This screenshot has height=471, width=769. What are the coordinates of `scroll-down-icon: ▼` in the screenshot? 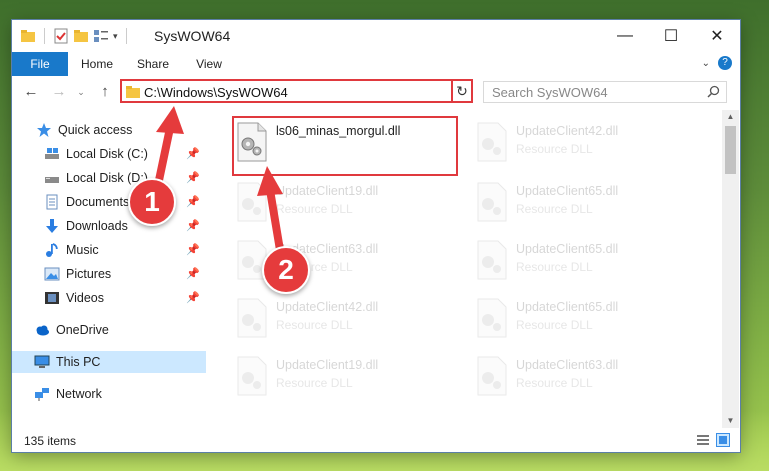 It's located at (730, 421).